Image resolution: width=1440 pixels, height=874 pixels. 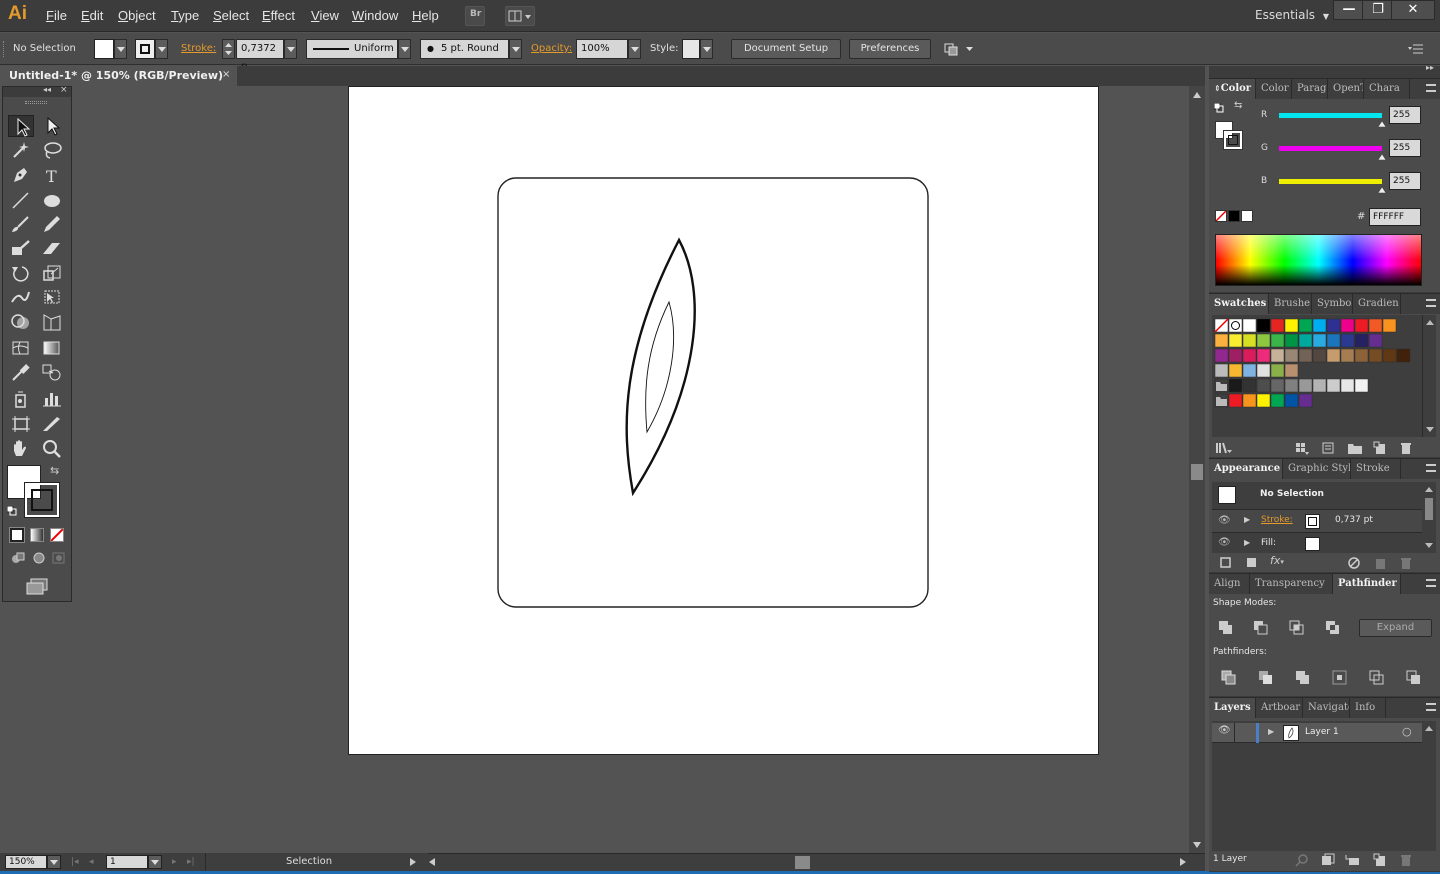 What do you see at coordinates (52, 175) in the screenshot?
I see `type-tool: T` at bounding box center [52, 175].